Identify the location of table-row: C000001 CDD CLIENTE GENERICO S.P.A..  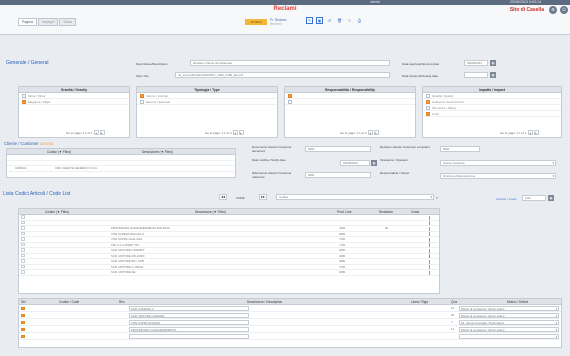
(121, 169).